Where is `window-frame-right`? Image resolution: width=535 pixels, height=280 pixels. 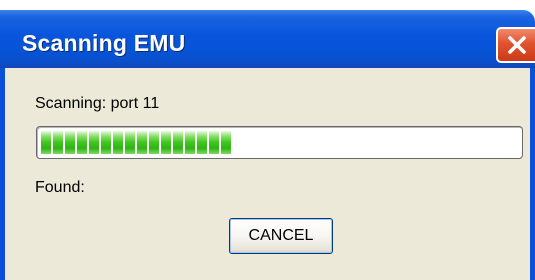 window-frame-right is located at coordinates (532, 174).